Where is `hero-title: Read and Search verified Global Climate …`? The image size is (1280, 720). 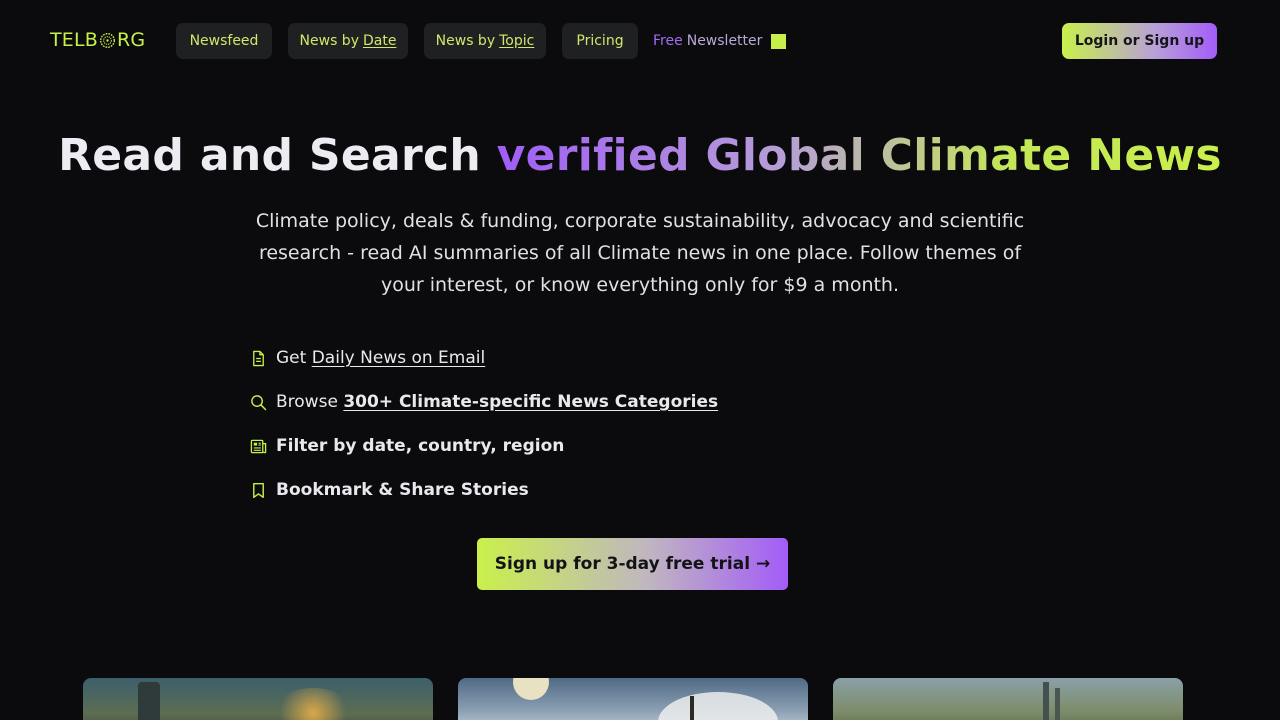 hero-title: Read and Search verified Global Climate … is located at coordinates (640, 155).